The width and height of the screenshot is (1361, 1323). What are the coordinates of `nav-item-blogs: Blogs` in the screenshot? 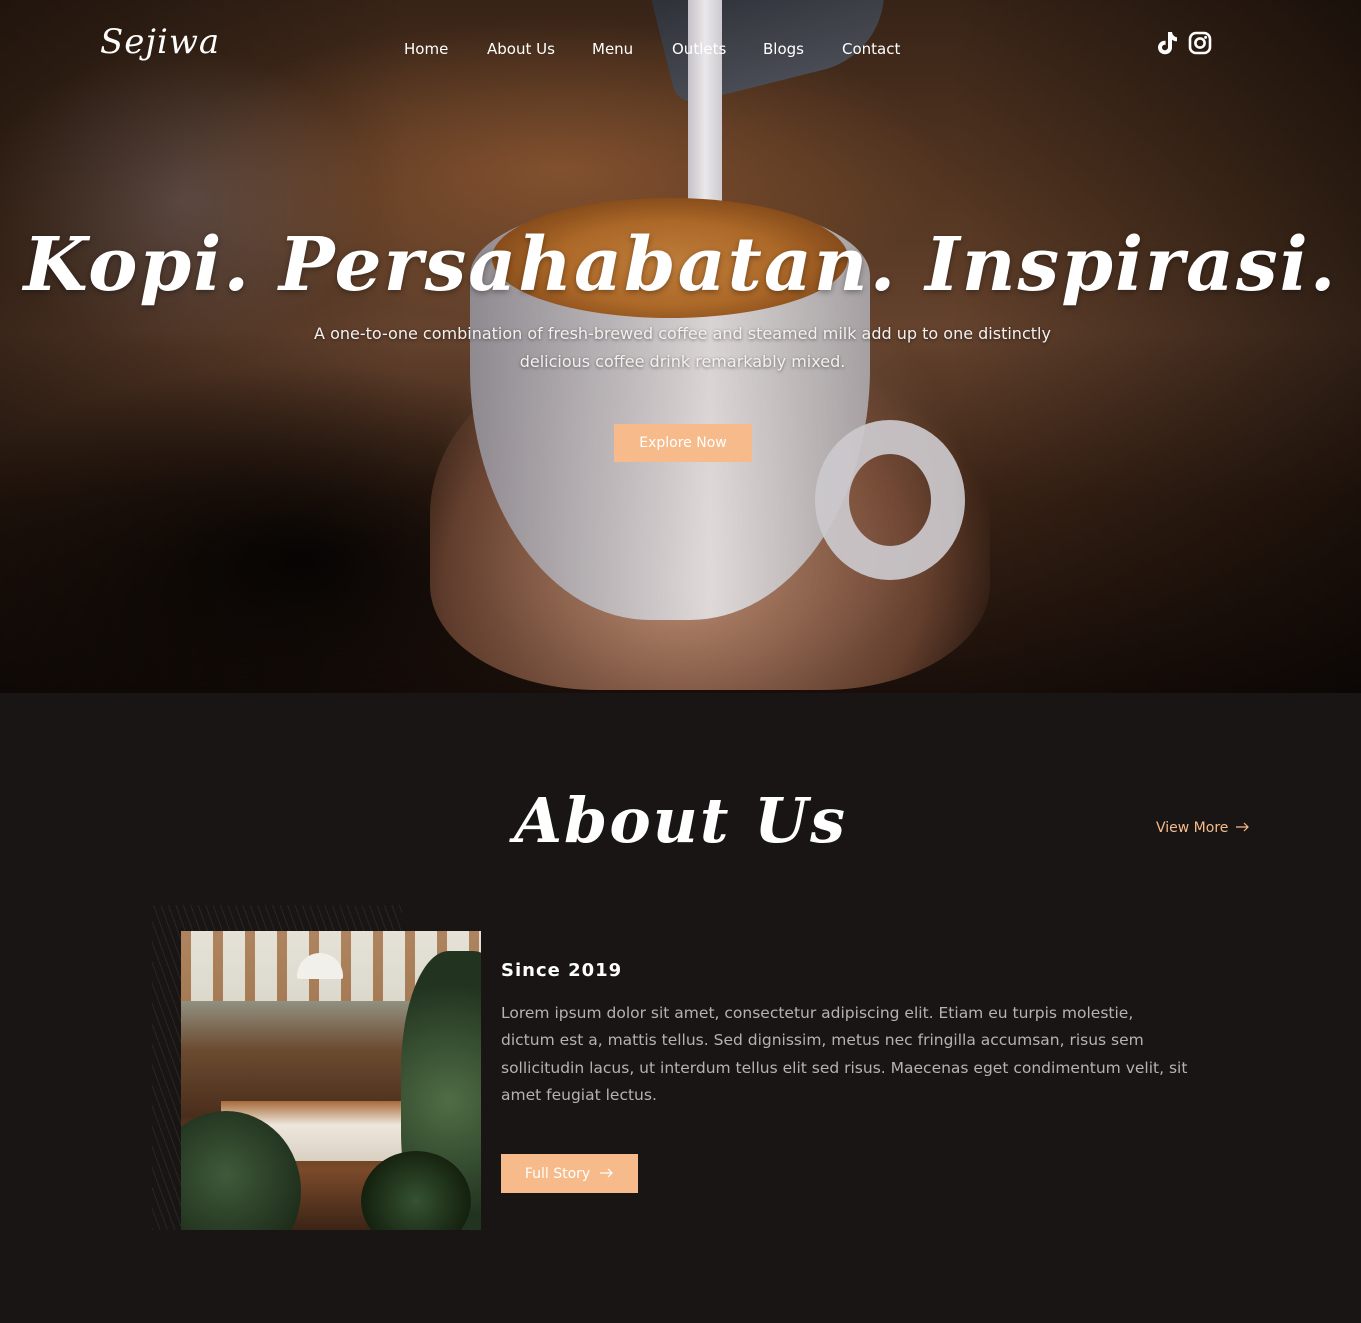 It's located at (783, 49).